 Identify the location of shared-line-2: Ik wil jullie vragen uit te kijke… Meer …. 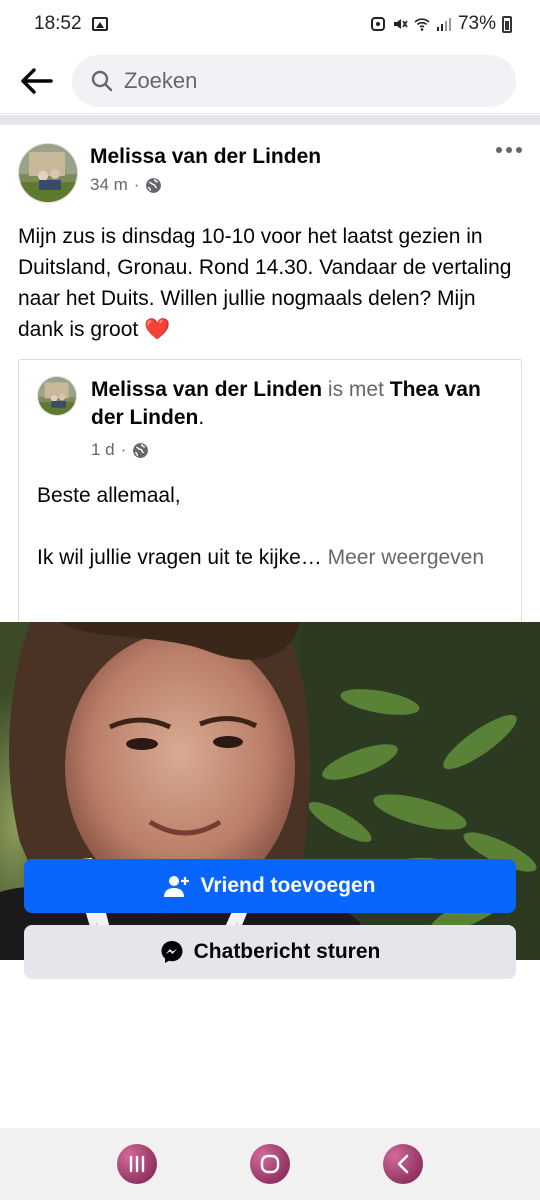
(279, 557).